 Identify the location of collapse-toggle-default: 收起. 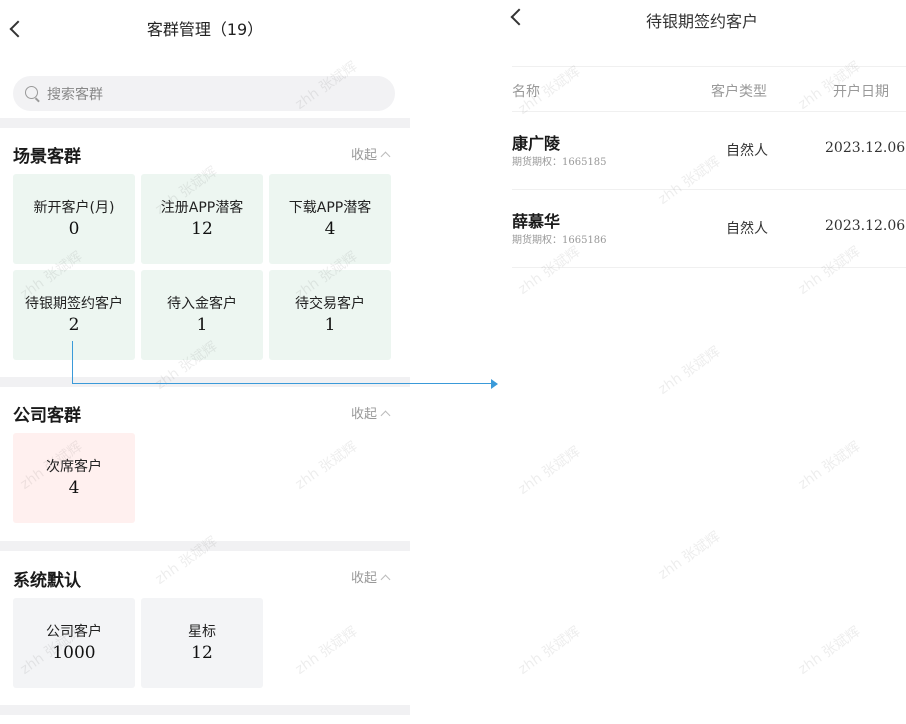
(371, 576).